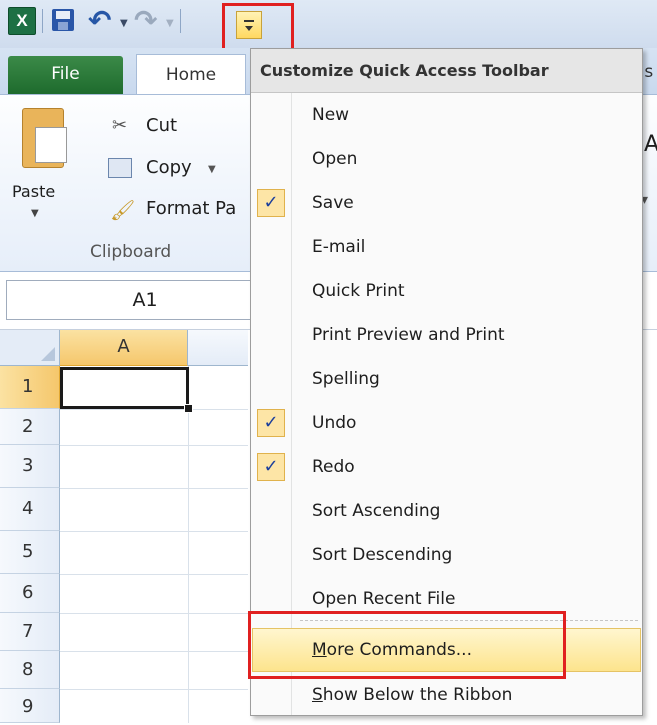 Image resolution: width=657 pixels, height=725 pixels. Describe the element at coordinates (65, 75) in the screenshot. I see `tab-file: File` at that location.